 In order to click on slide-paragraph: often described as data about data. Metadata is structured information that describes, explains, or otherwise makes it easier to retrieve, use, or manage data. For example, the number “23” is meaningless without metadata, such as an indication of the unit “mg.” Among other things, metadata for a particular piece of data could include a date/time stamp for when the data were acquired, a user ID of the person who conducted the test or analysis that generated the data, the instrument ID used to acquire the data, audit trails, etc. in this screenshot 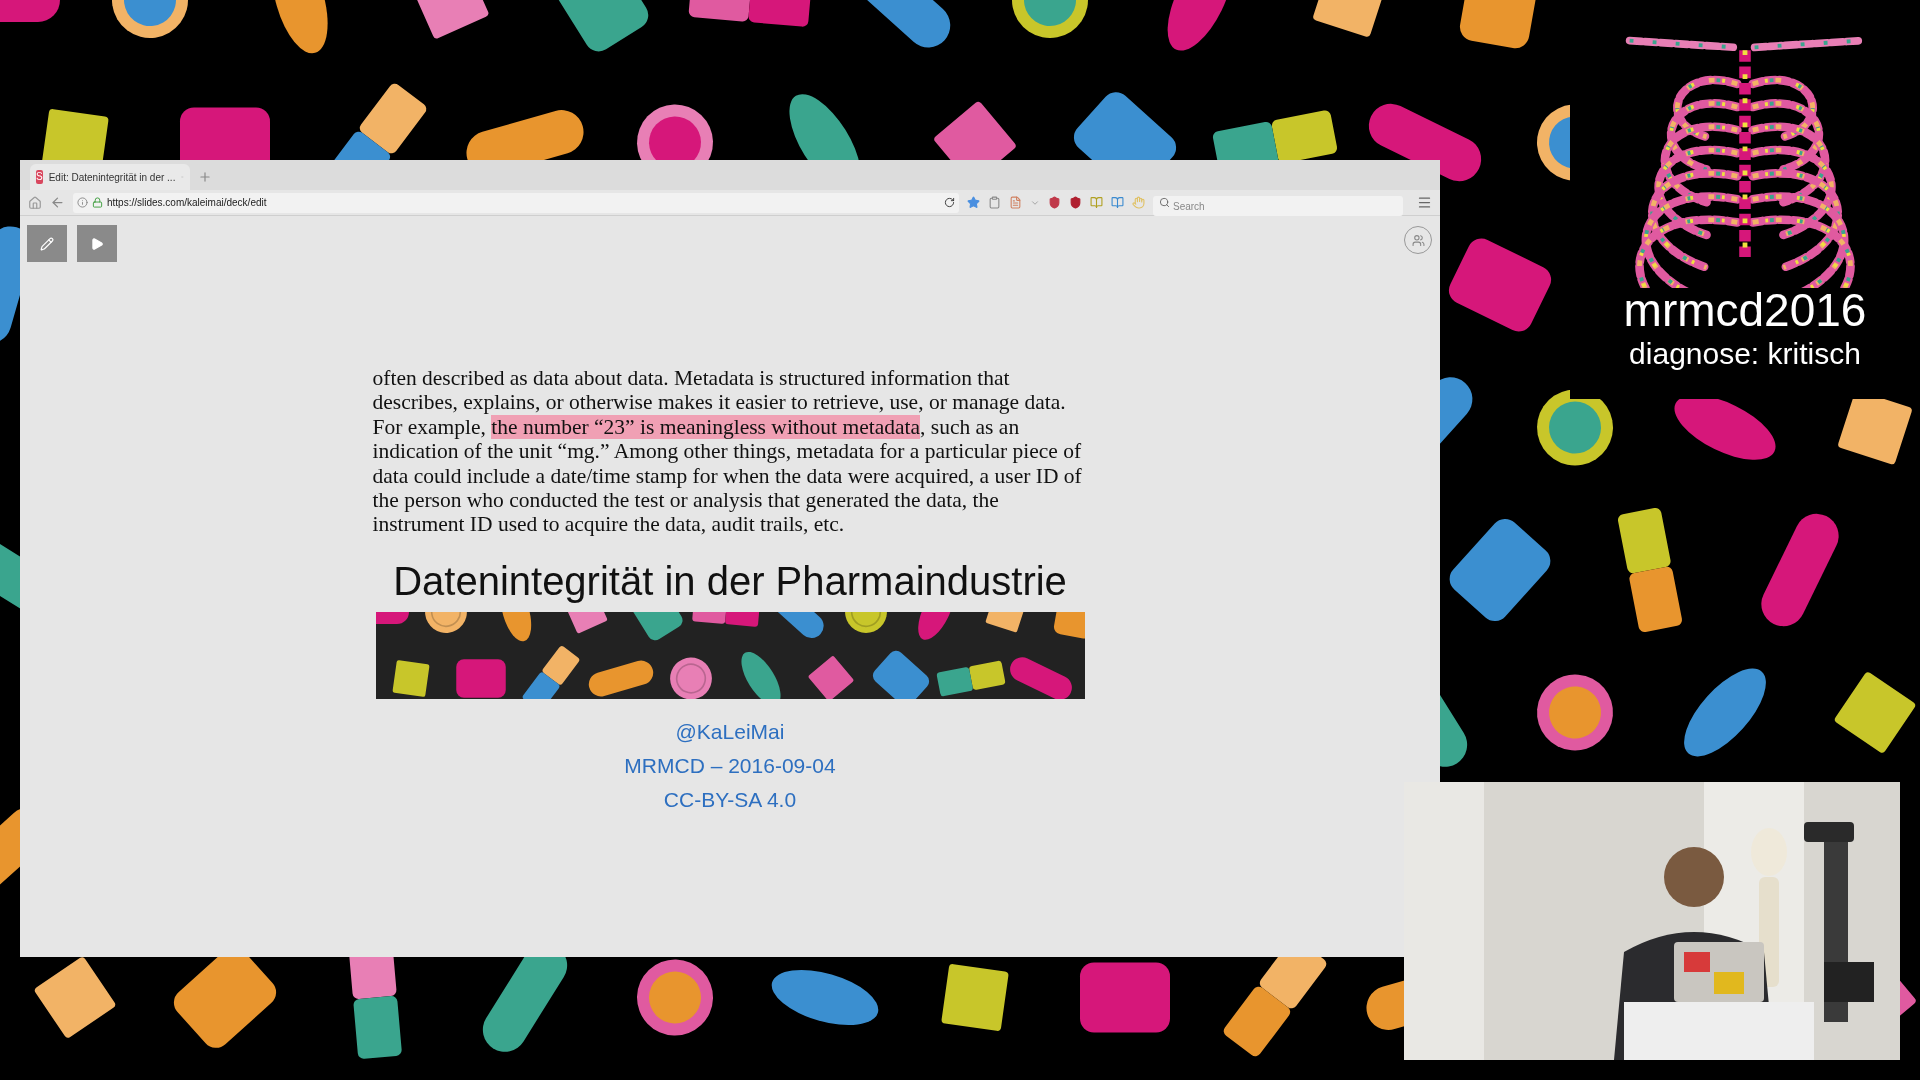, I will do `click(727, 451)`.